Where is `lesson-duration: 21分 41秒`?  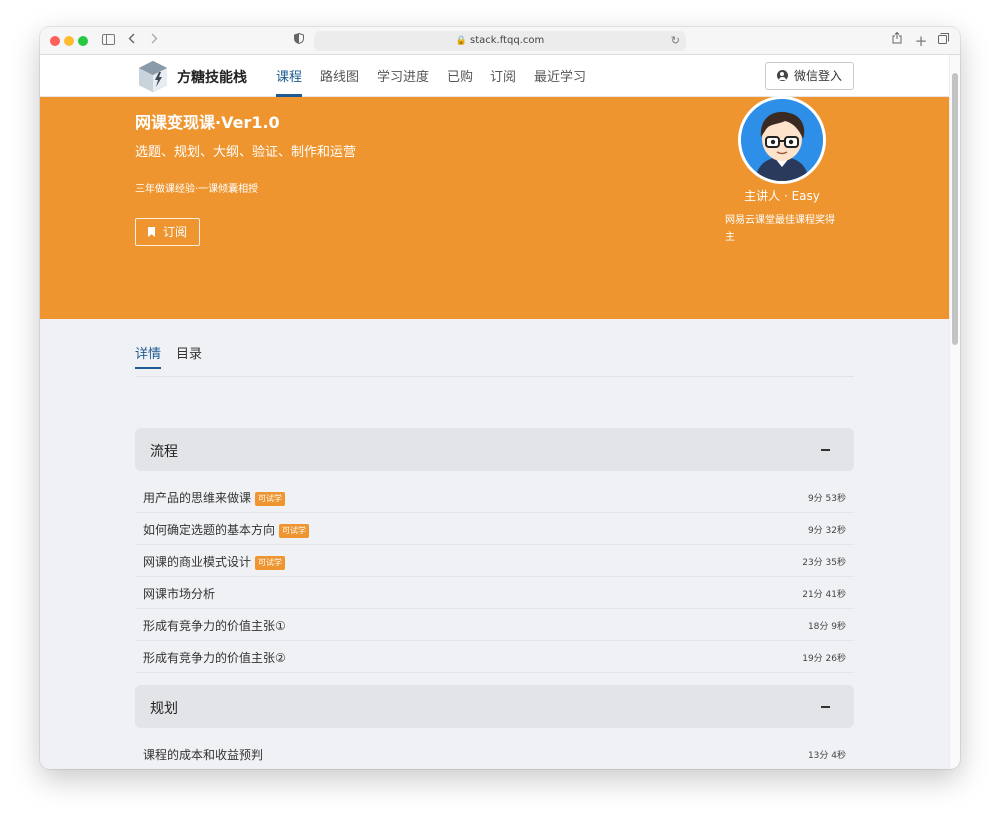 lesson-duration: 21分 41秒 is located at coordinates (824, 595).